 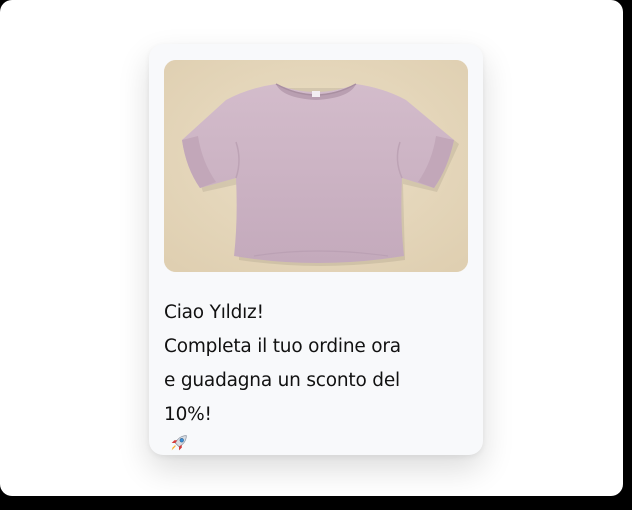 I want to click on message-line-3: e guadagna un sconto del, so click(x=282, y=380).